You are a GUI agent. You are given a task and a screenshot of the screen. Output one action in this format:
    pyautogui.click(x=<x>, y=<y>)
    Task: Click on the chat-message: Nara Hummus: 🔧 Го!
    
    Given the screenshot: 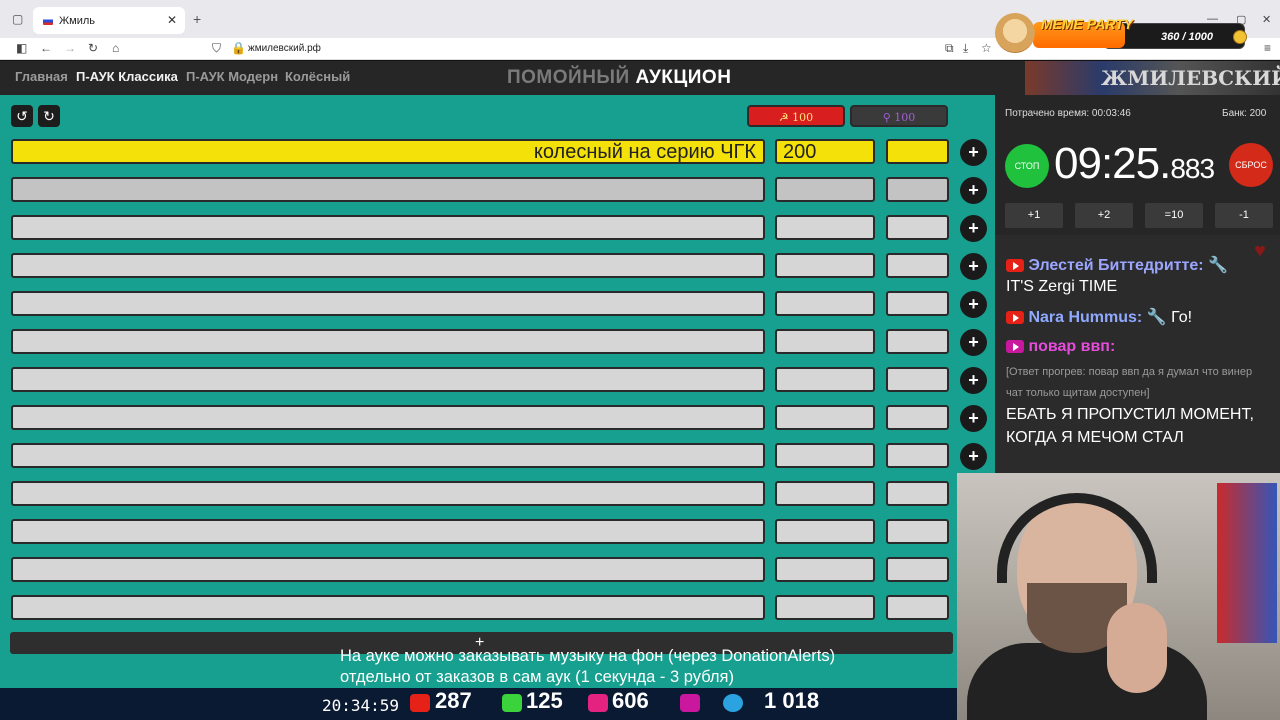 What is the action you would take?
    pyautogui.click(x=1099, y=317)
    